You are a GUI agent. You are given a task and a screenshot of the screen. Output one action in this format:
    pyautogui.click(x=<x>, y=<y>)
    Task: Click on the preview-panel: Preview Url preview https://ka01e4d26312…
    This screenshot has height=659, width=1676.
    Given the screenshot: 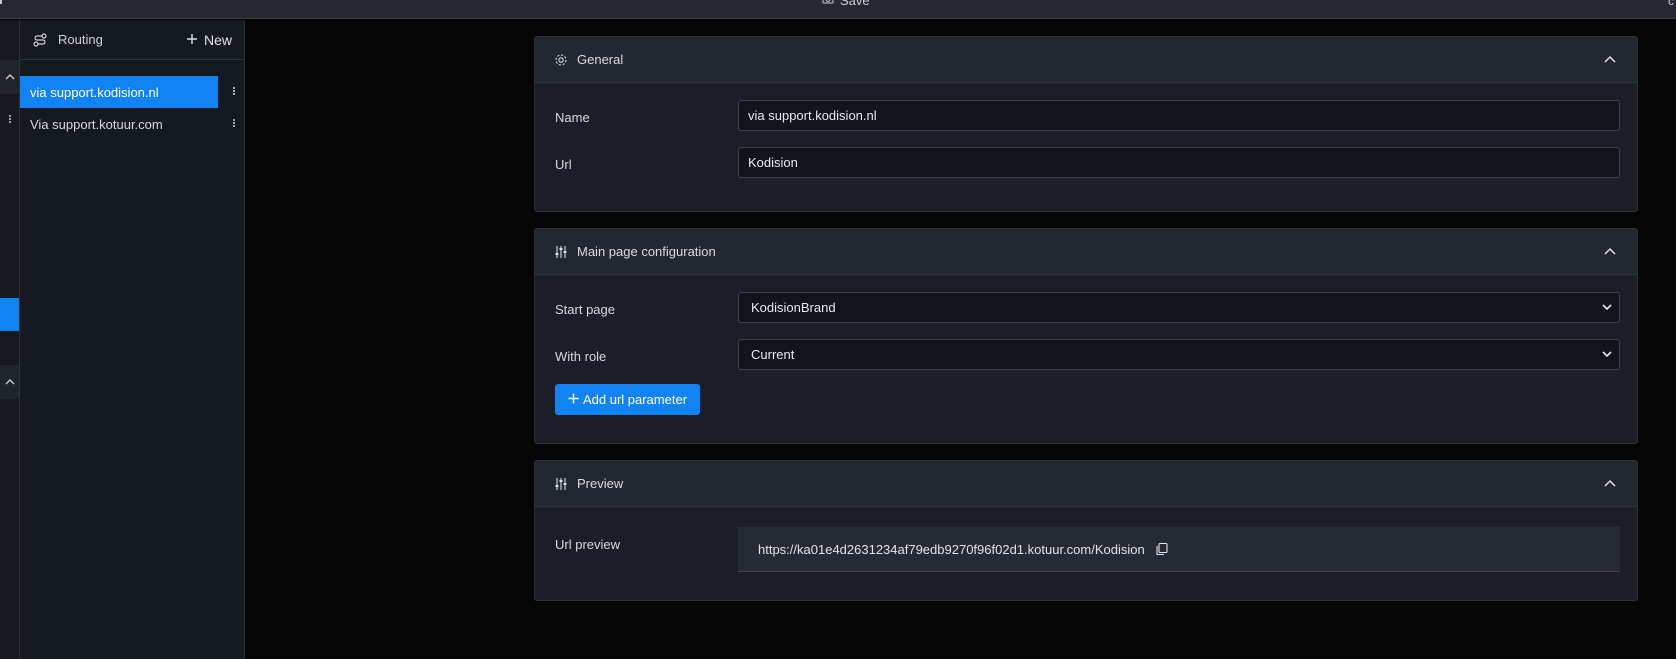 What is the action you would take?
    pyautogui.click(x=1086, y=530)
    